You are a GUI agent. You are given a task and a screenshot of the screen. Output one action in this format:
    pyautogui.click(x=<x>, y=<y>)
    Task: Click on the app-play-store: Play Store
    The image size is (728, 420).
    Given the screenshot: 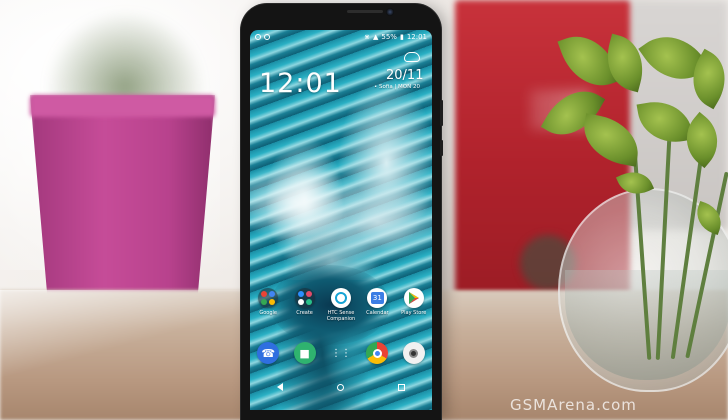 What is the action you would take?
    pyautogui.click(x=414, y=305)
    